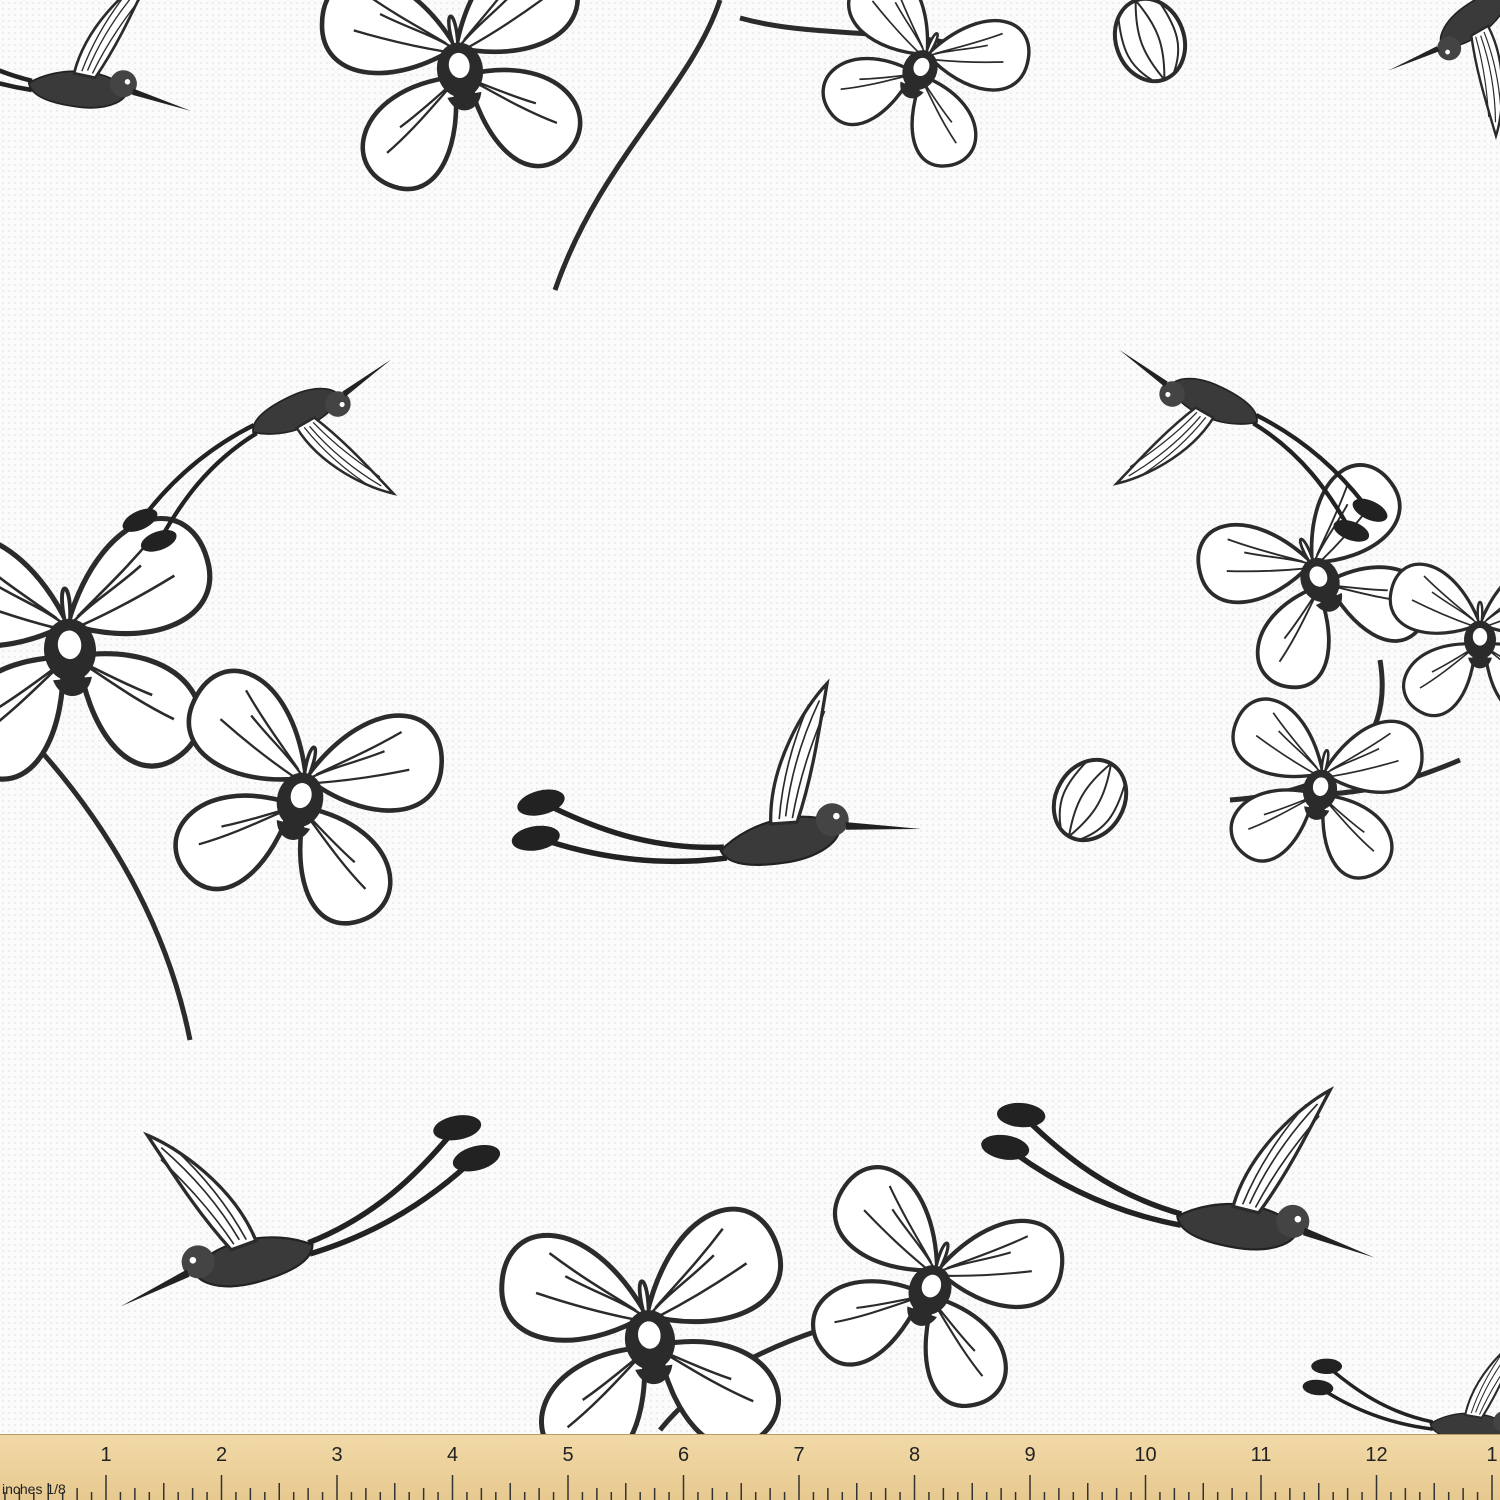  What do you see at coordinates (1376, 1455) in the screenshot?
I see `ruler-number: 12` at bounding box center [1376, 1455].